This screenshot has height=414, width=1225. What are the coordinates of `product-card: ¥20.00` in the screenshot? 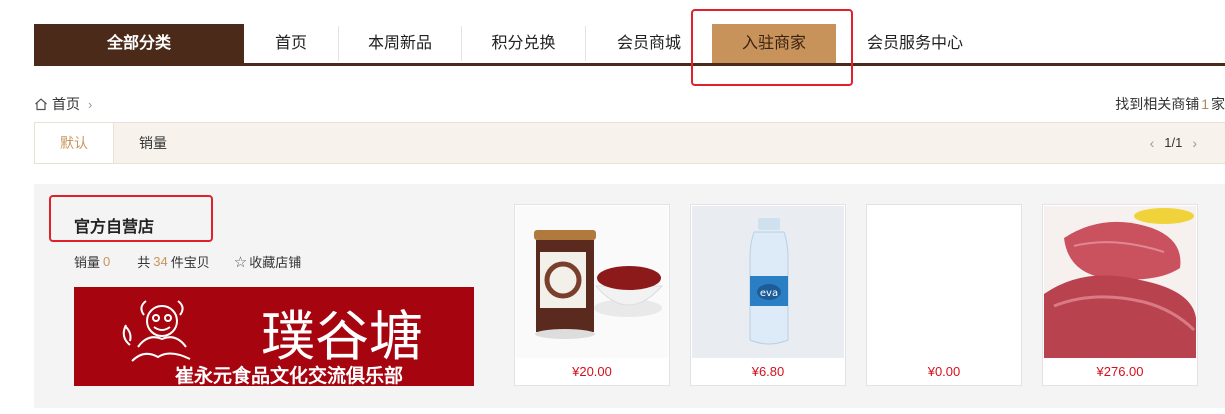 It's located at (592, 295).